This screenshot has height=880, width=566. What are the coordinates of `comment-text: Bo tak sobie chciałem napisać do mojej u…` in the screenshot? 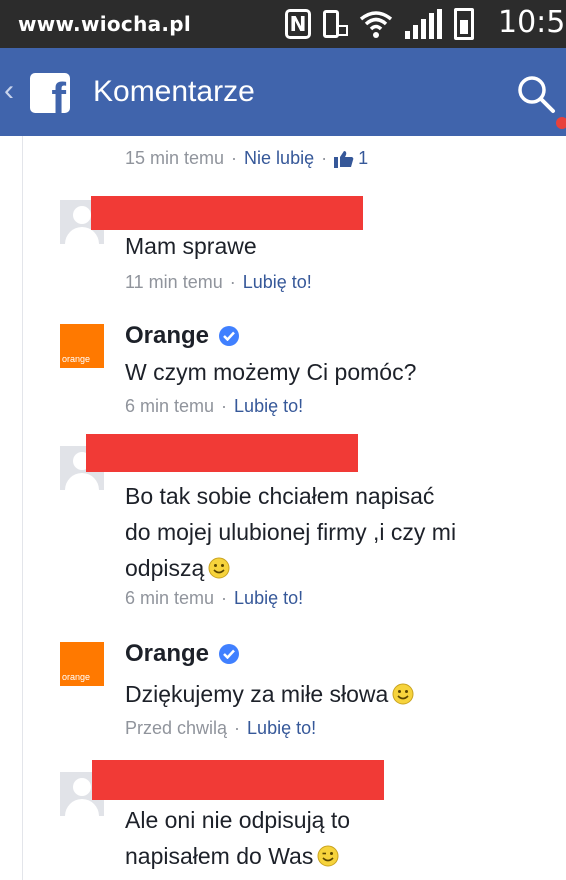 It's located at (290, 532).